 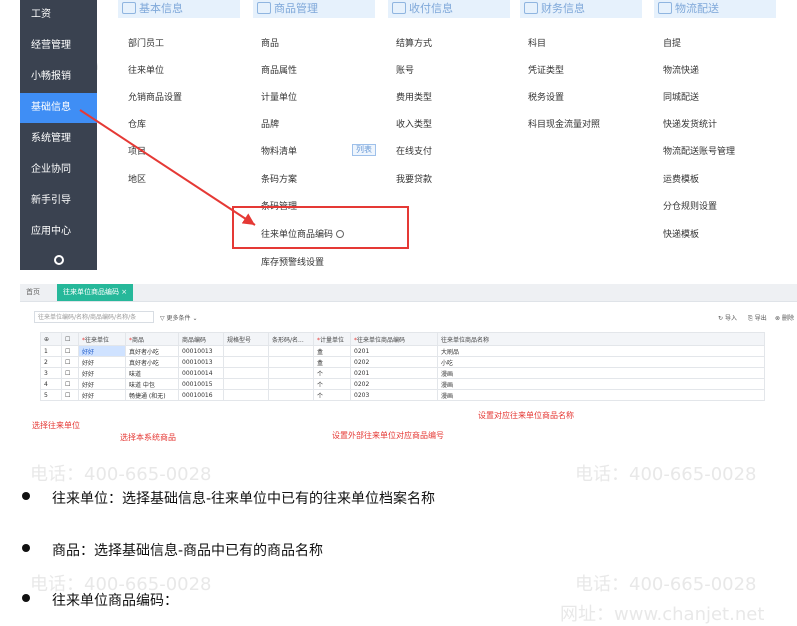 I want to click on search-input: 往来单位编码/名称/商品编码/名称/条, so click(x=94, y=317).